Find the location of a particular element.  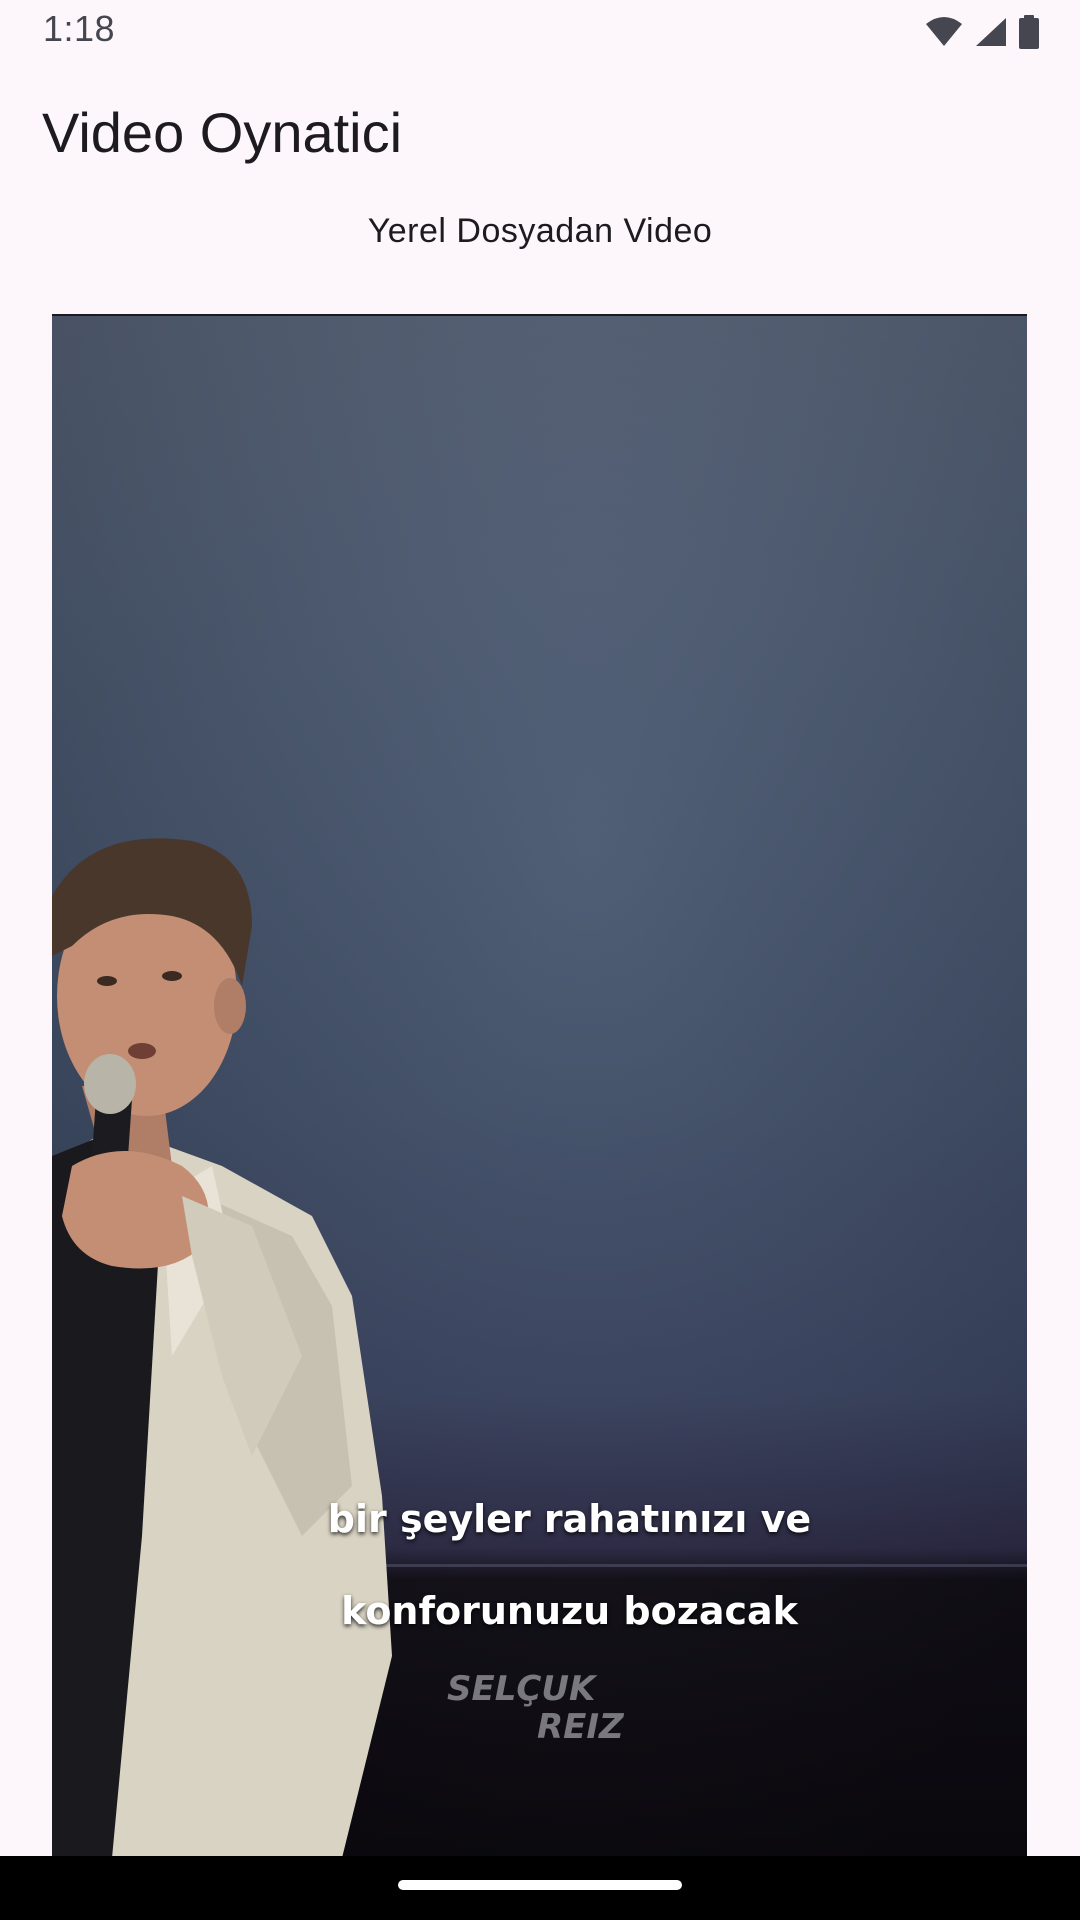

home-gesture-handle is located at coordinates (540, 1885).